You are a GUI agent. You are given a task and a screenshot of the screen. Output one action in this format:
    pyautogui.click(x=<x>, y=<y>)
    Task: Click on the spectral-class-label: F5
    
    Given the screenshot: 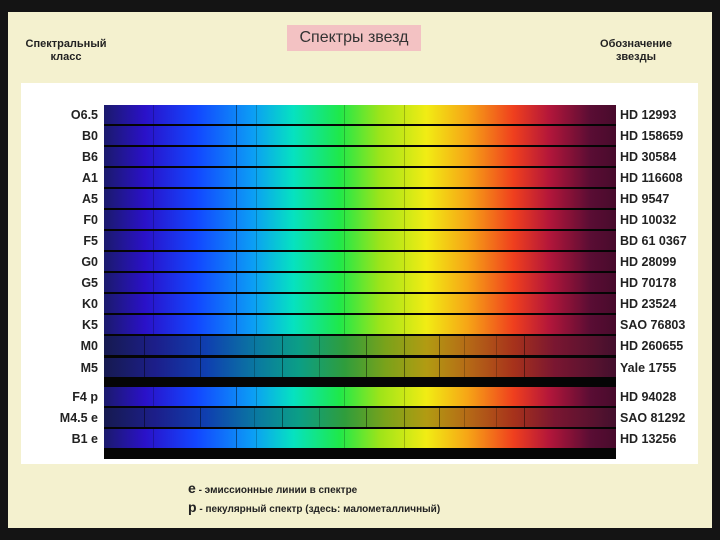 What is the action you would take?
    pyautogui.click(x=90, y=241)
    